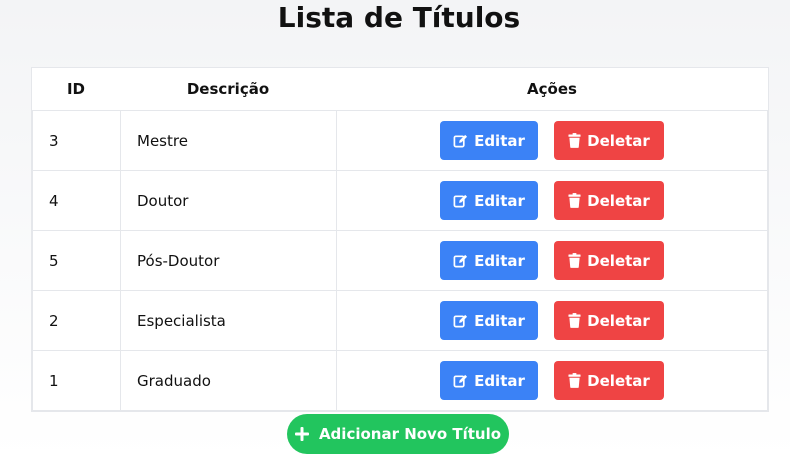 This screenshot has height=461, width=790. I want to click on header-descricao: Descrição, so click(228, 89).